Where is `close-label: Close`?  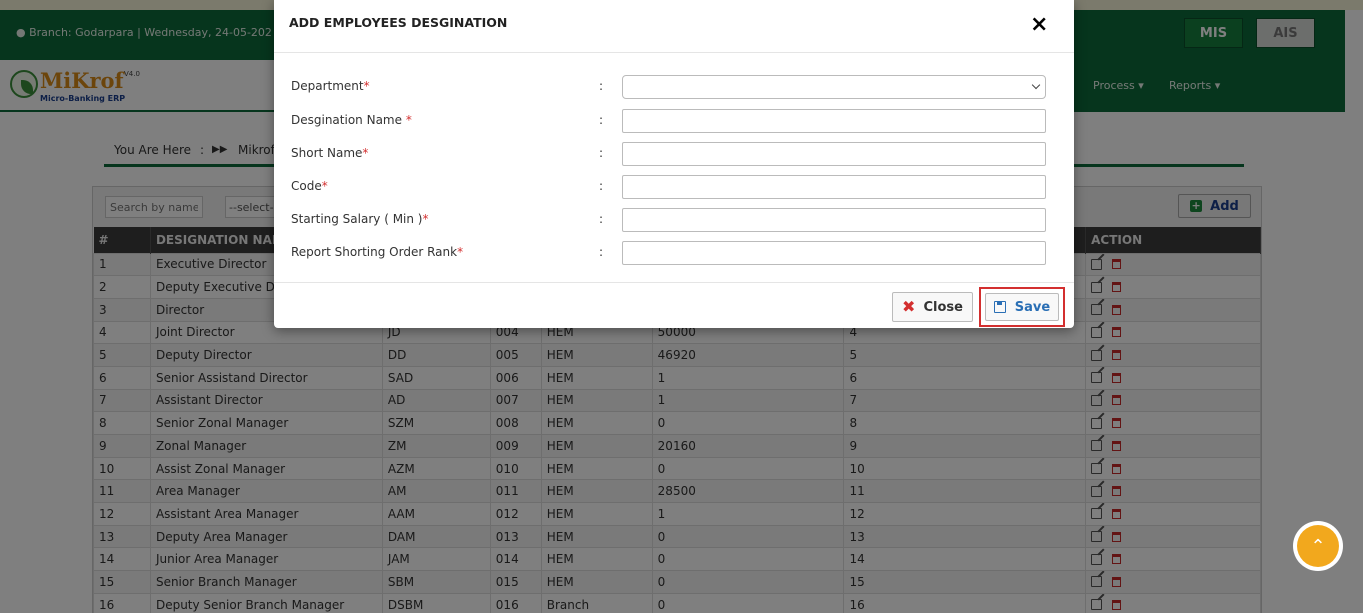
close-label: Close is located at coordinates (943, 307).